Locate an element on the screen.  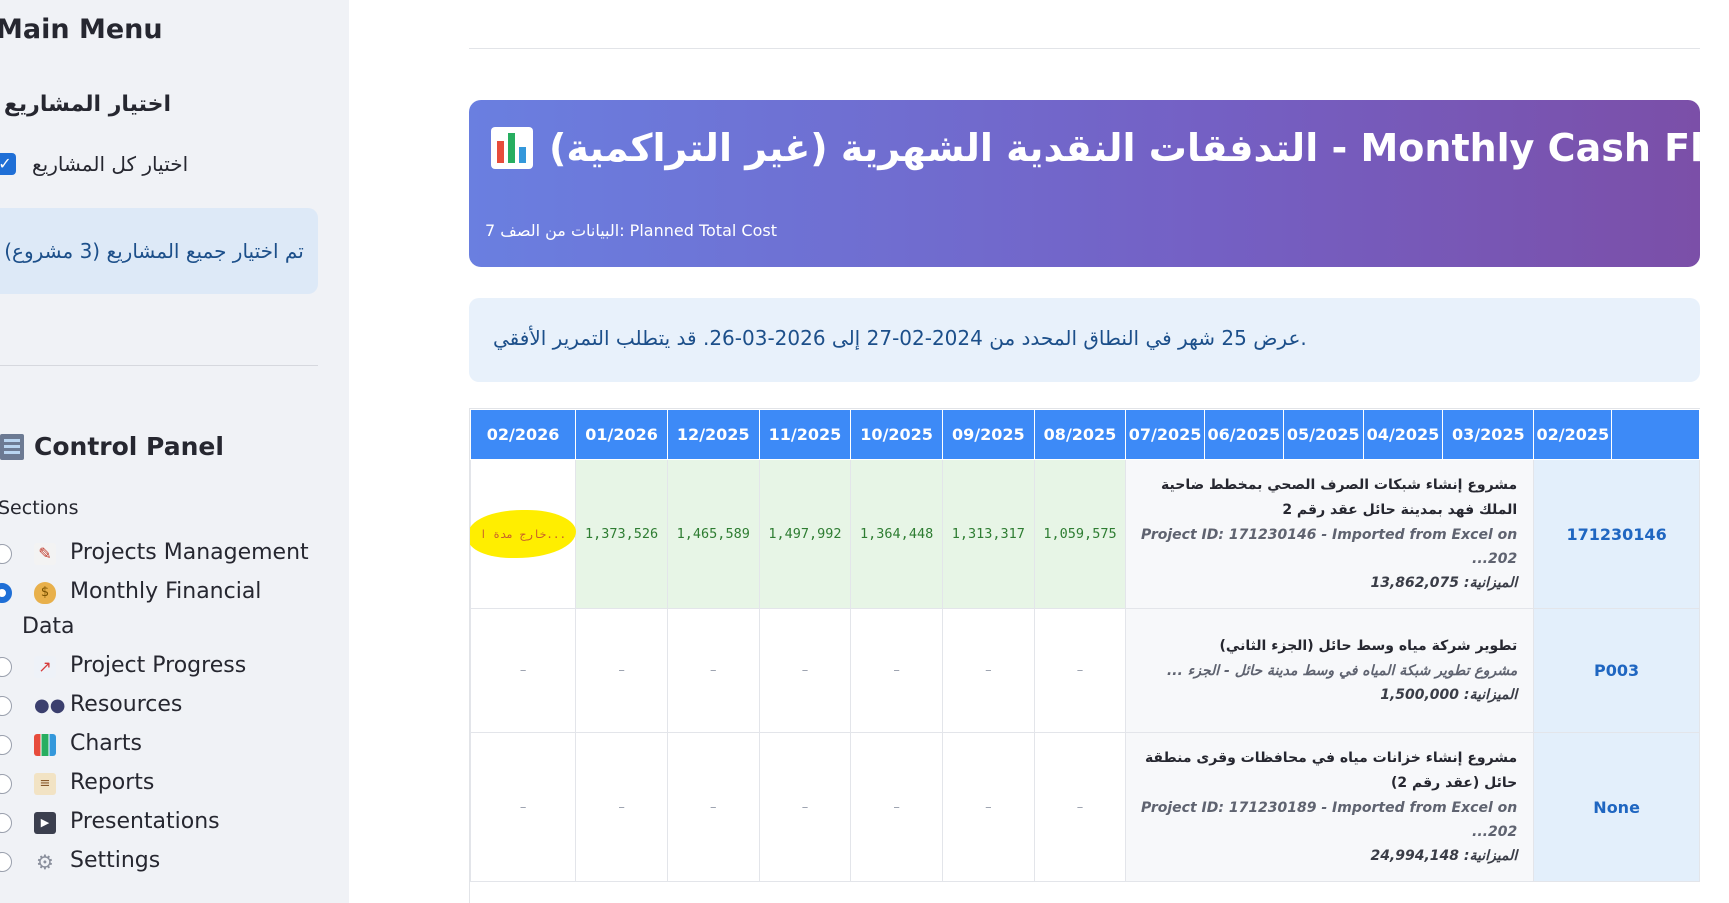
control-panel-heading: Control Panel is located at coordinates (112, 446).